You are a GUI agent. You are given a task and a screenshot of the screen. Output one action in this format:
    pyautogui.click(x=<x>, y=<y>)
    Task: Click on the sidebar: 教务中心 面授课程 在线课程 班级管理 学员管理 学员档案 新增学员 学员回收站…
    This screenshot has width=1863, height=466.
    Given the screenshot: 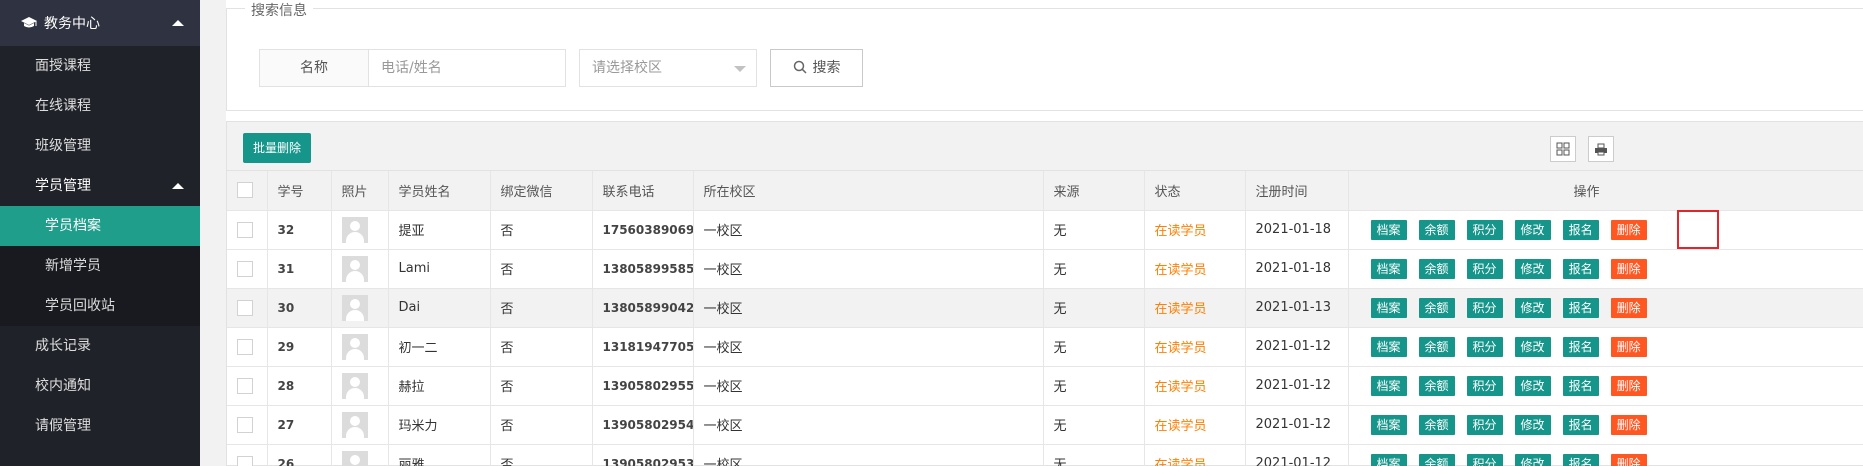 What is the action you would take?
    pyautogui.click(x=100, y=233)
    